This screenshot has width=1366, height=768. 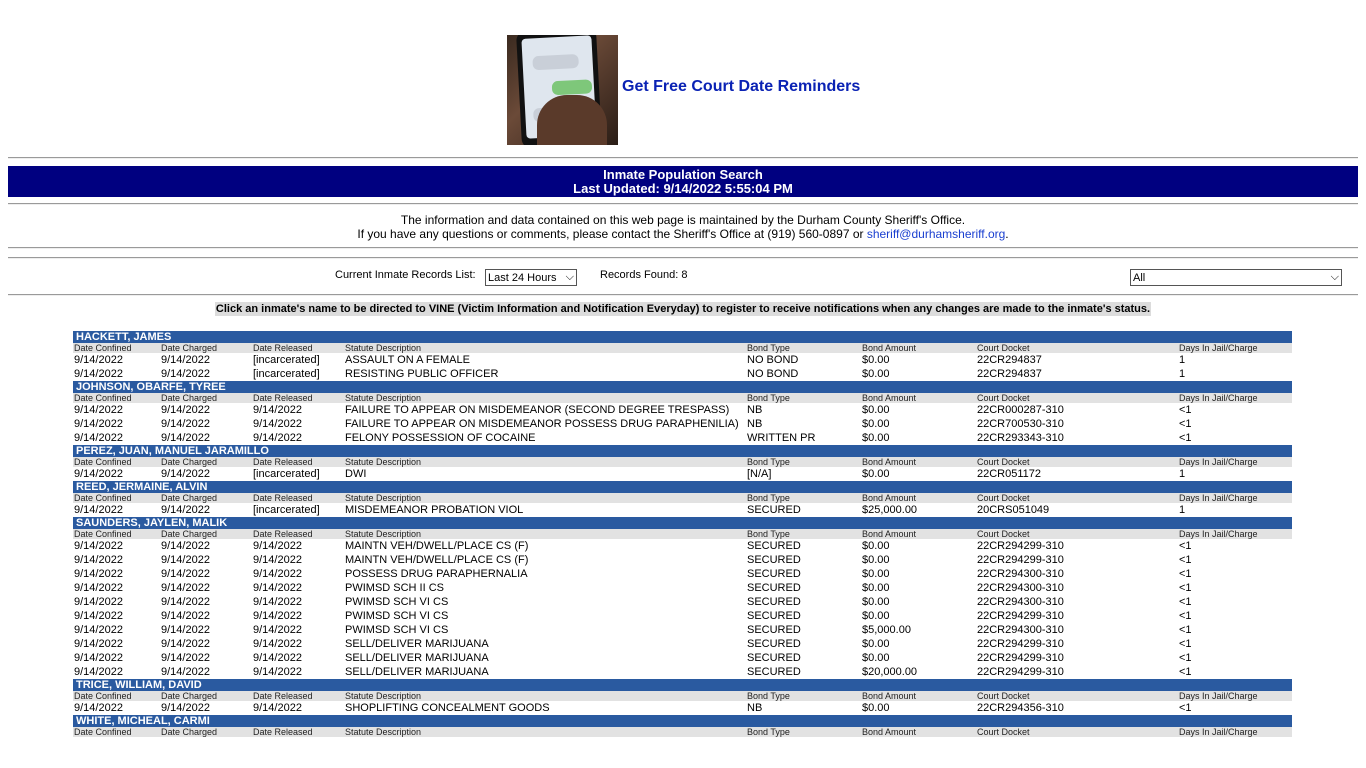 I want to click on charge-cell: MISDEMEANOR PROBATION VIOL, so click(x=434, y=510).